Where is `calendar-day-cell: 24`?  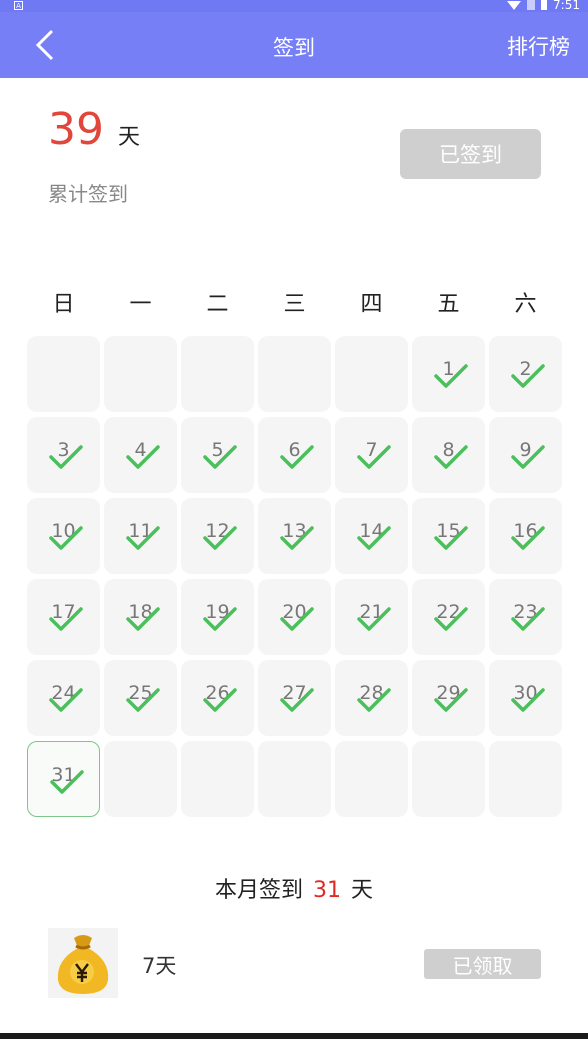
calendar-day-cell: 24 is located at coordinates (63, 698).